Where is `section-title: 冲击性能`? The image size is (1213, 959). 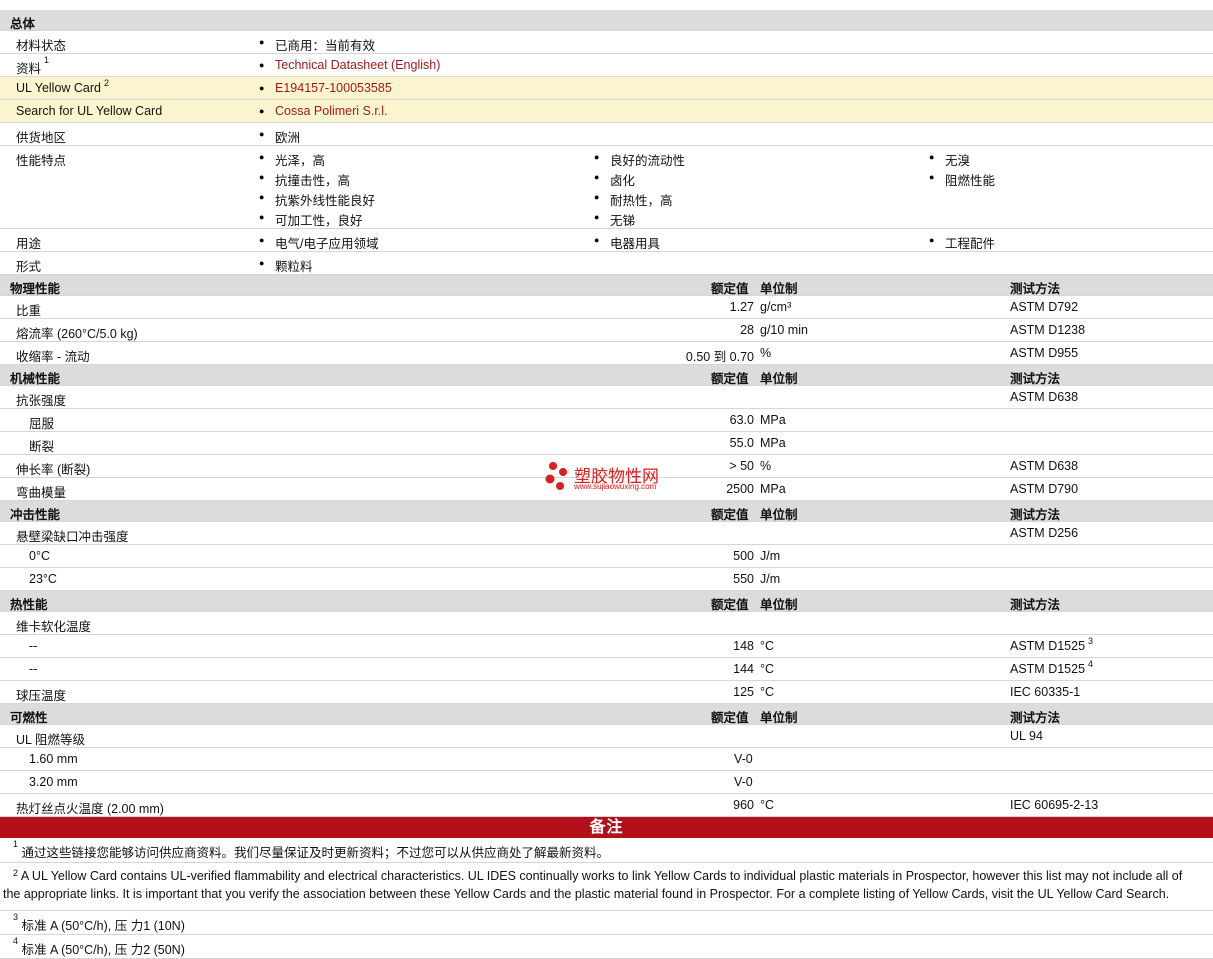 section-title: 冲击性能 is located at coordinates (35, 515).